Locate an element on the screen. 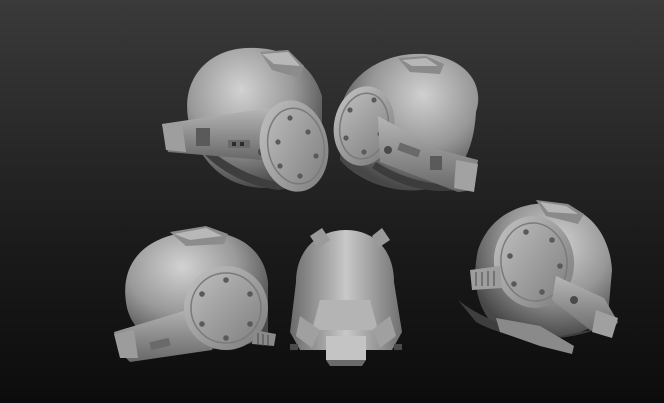  helmet-view-top-right is located at coordinates (406, 122).